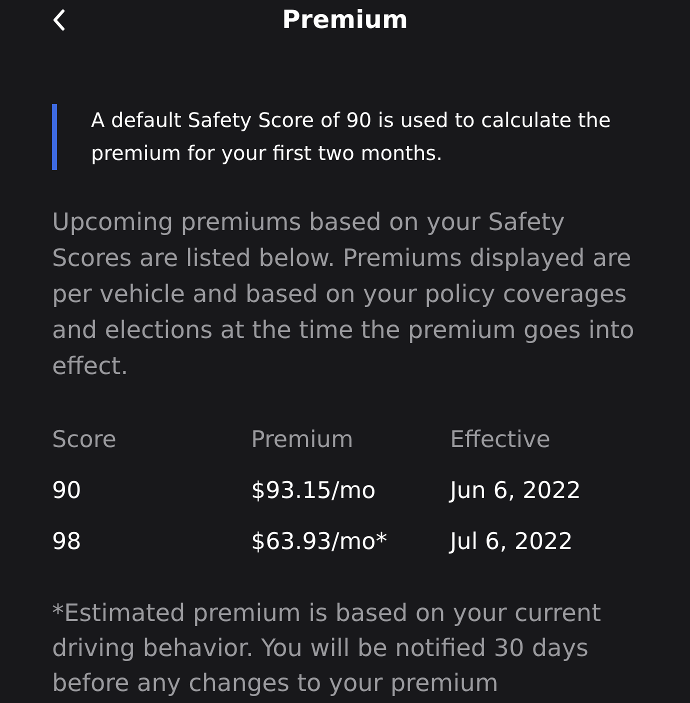  What do you see at coordinates (512, 543) in the screenshot?
I see `table-cell-text: Jul 6, 2022` at bounding box center [512, 543].